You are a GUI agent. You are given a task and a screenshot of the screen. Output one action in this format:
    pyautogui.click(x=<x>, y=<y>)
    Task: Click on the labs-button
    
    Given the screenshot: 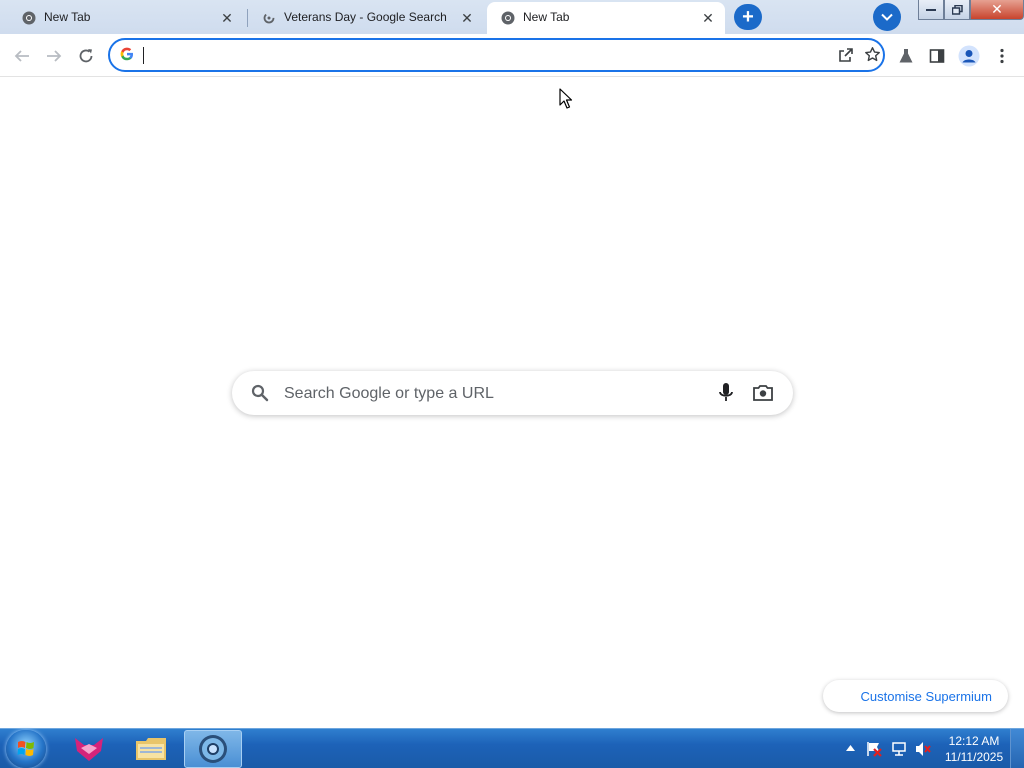 What is the action you would take?
    pyautogui.click(x=906, y=56)
    